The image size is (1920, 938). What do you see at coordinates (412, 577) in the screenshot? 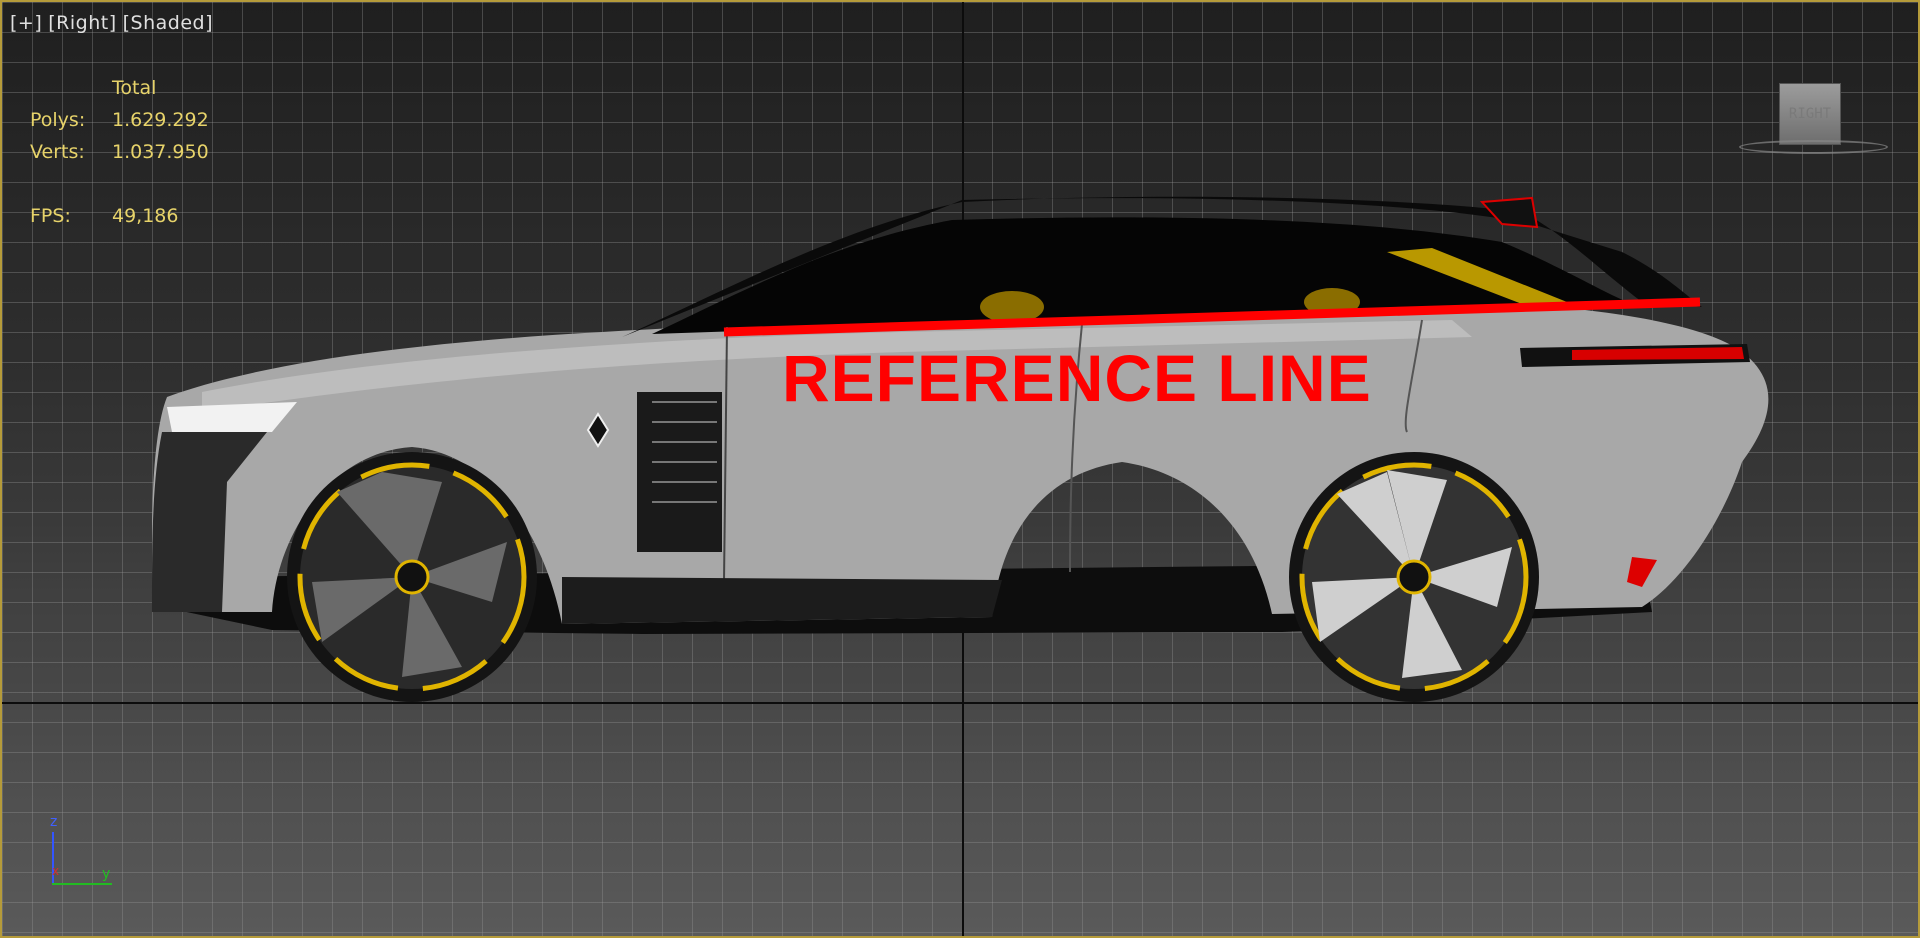
I see `front-wheel` at bounding box center [412, 577].